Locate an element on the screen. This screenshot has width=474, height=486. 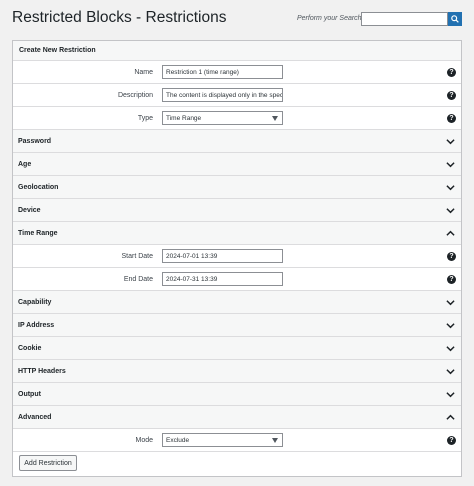
section-label: Time Range is located at coordinates (38, 233).